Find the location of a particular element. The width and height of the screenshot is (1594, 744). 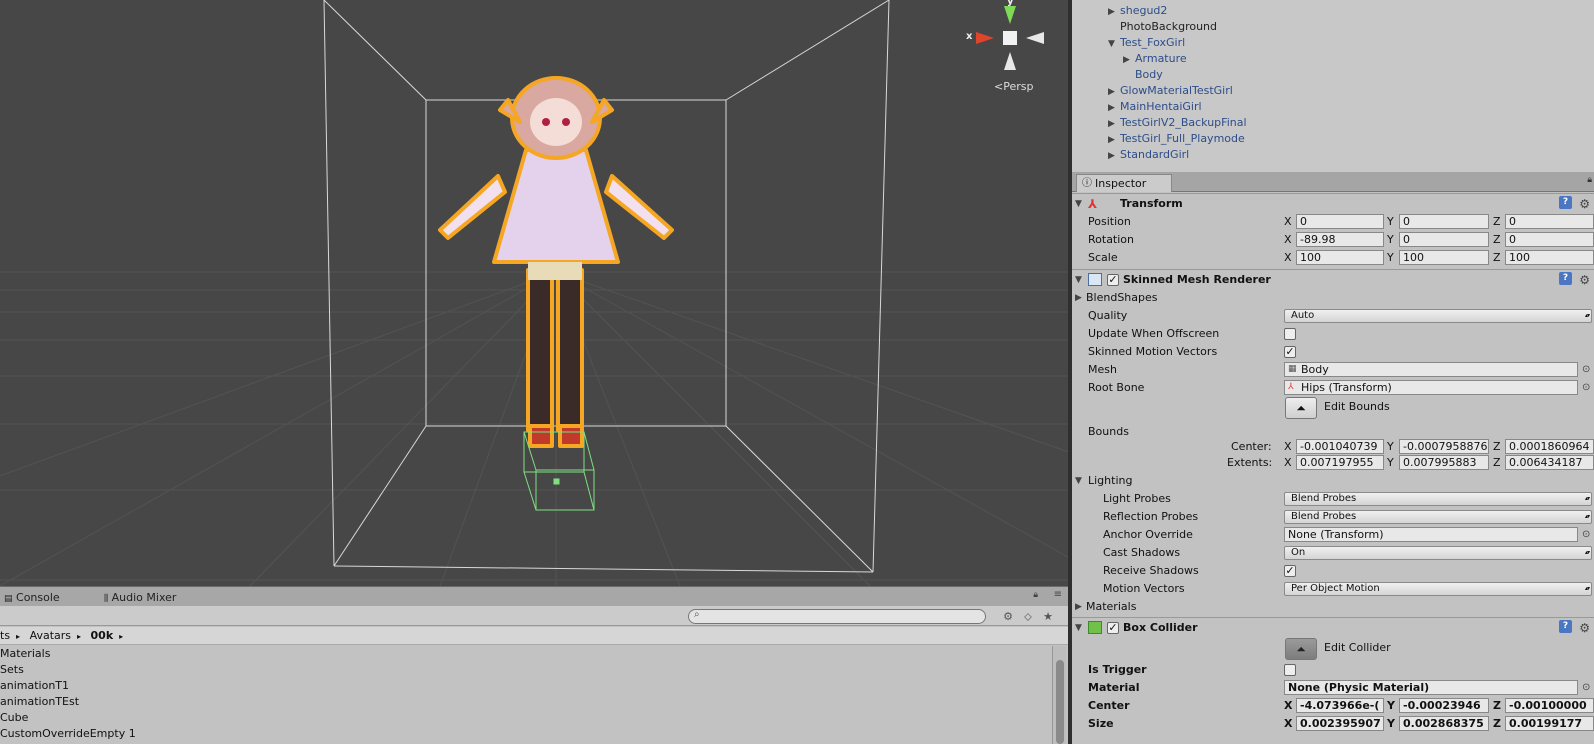

lock-icon: 🔒︎ is located at coordinates (1035, 595).